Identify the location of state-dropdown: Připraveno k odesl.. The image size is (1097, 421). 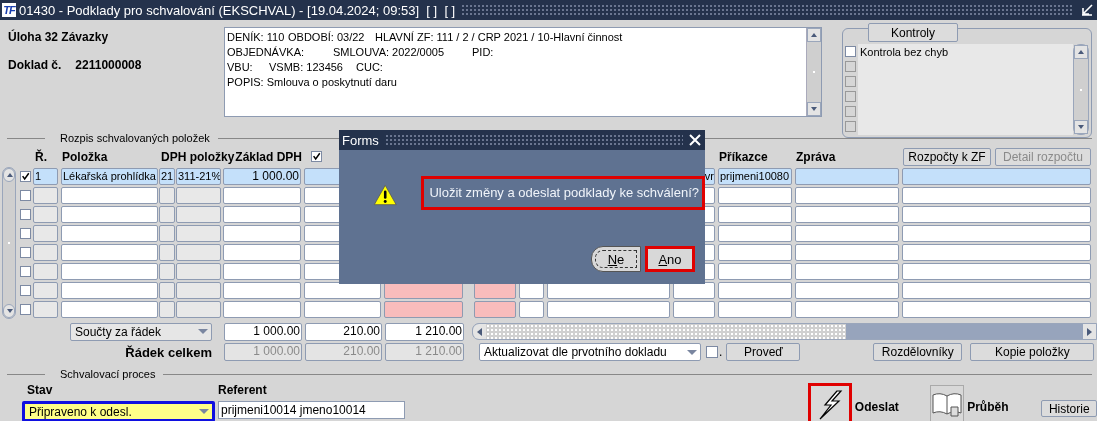
(118, 411).